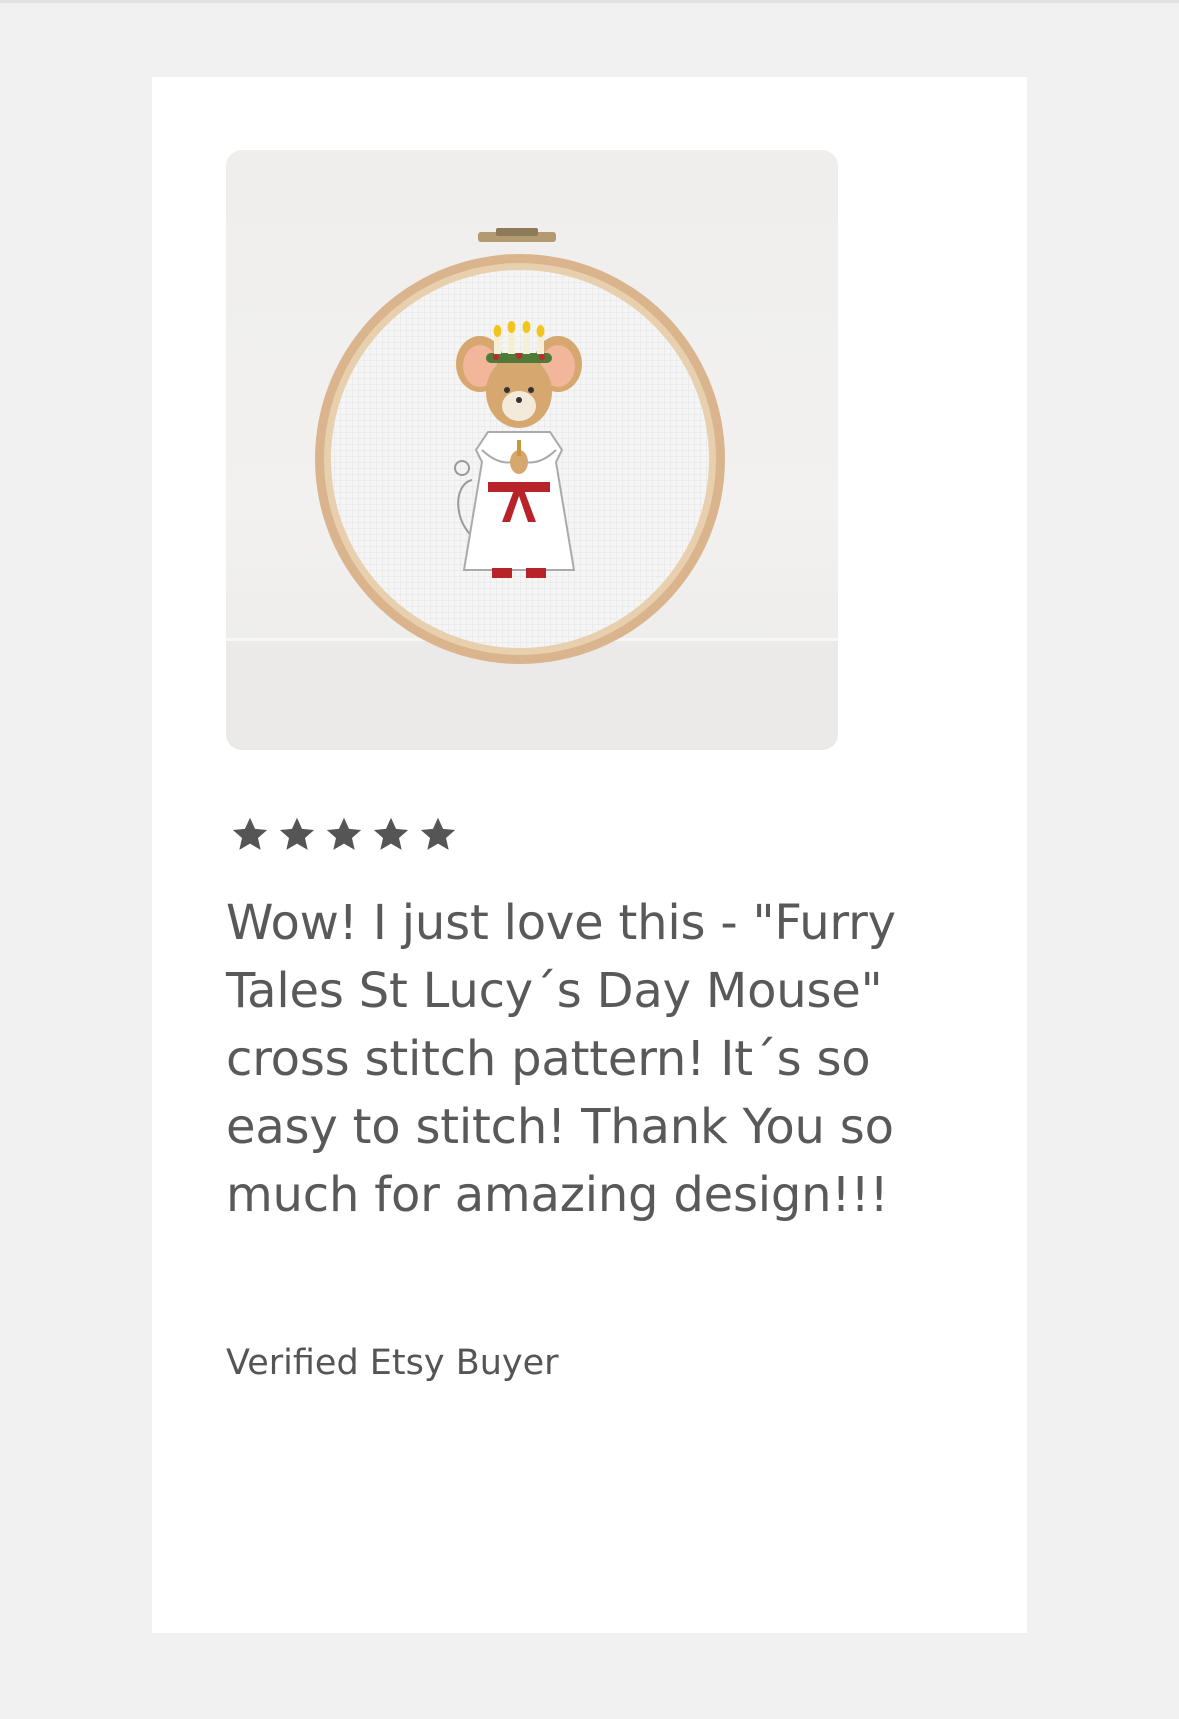 The height and width of the screenshot is (1719, 1179). Describe the element at coordinates (392, 1363) in the screenshot. I see `reviewer-name: Verified Etsy Buyer` at that location.